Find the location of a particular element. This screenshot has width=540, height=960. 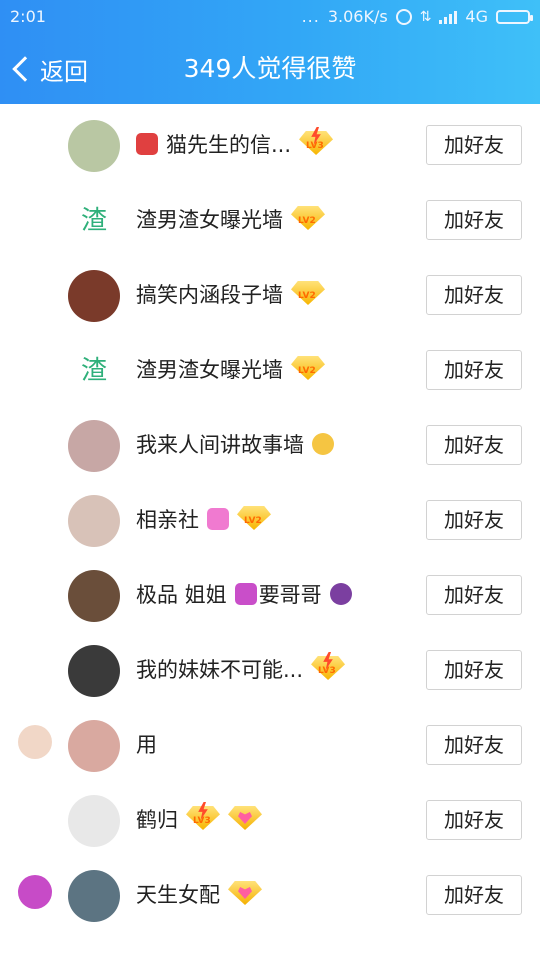

name-line: 鹤归 LV3 is located at coordinates (199, 819).